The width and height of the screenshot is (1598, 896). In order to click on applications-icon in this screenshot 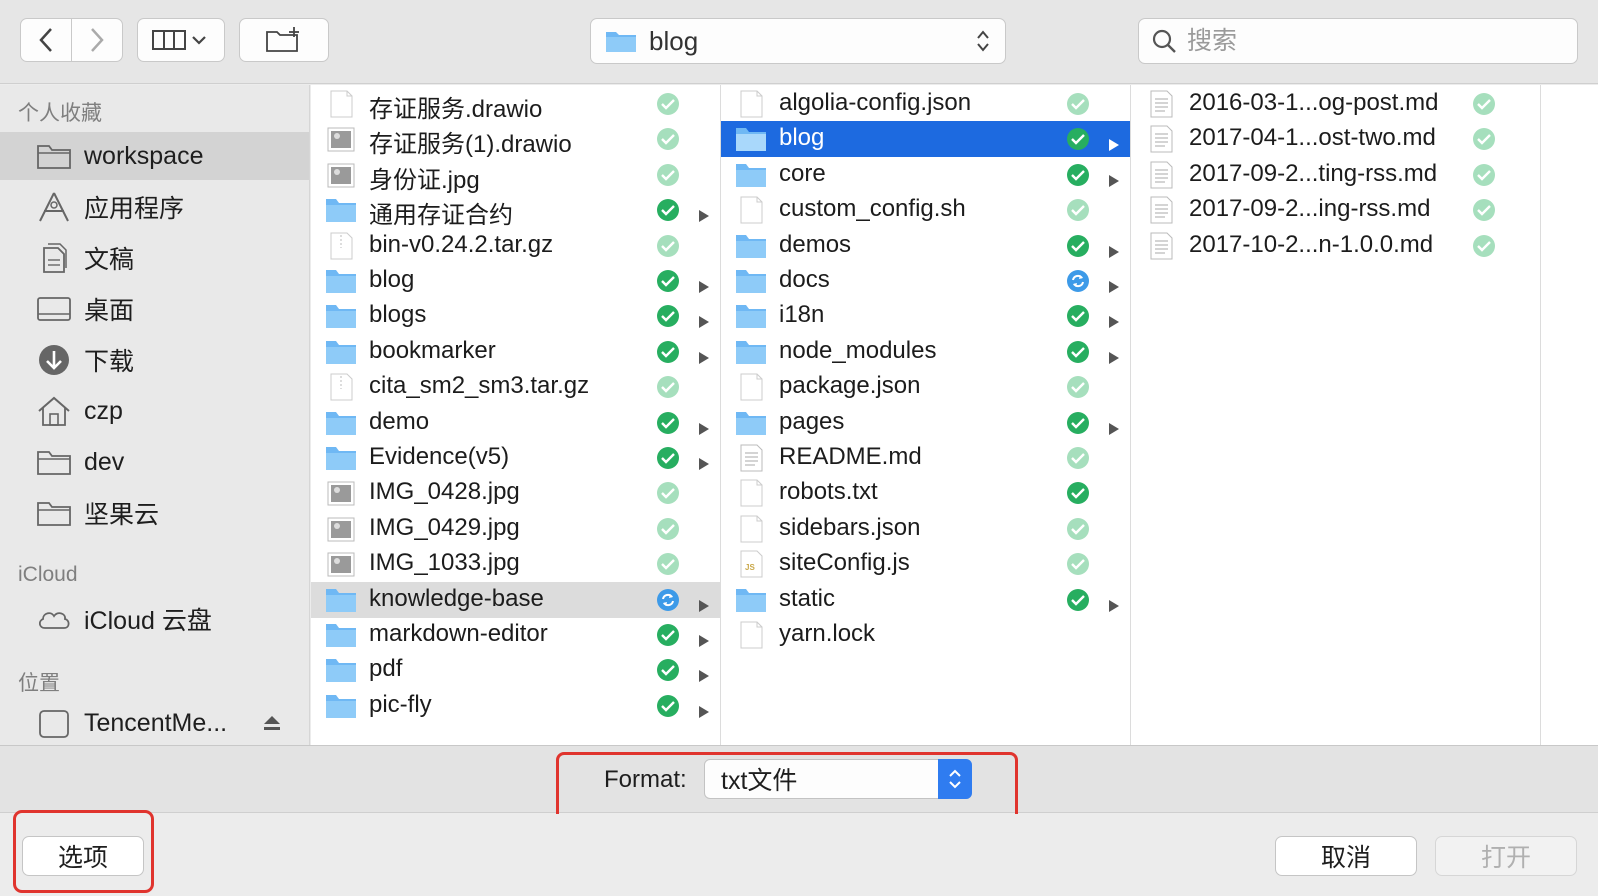, I will do `click(54, 207)`.